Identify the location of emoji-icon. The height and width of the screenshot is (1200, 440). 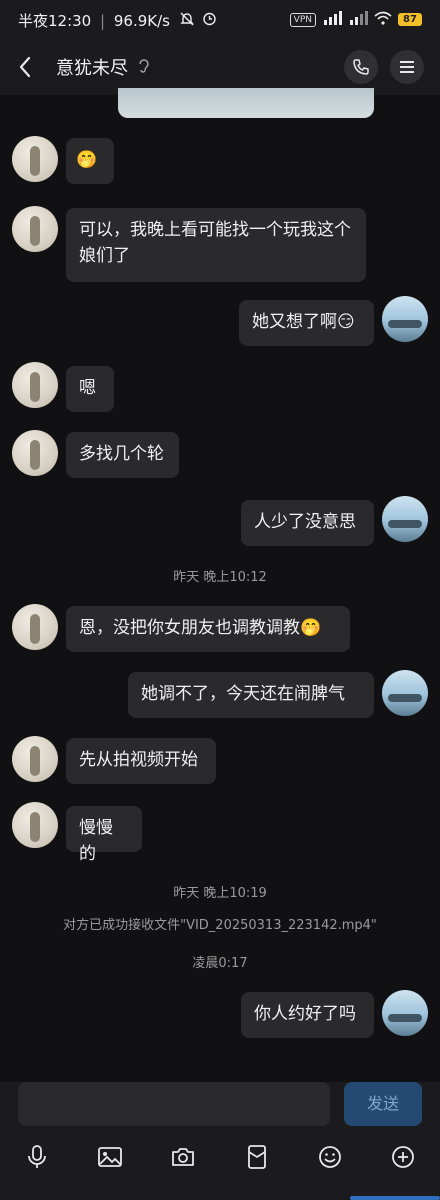
(330, 1157).